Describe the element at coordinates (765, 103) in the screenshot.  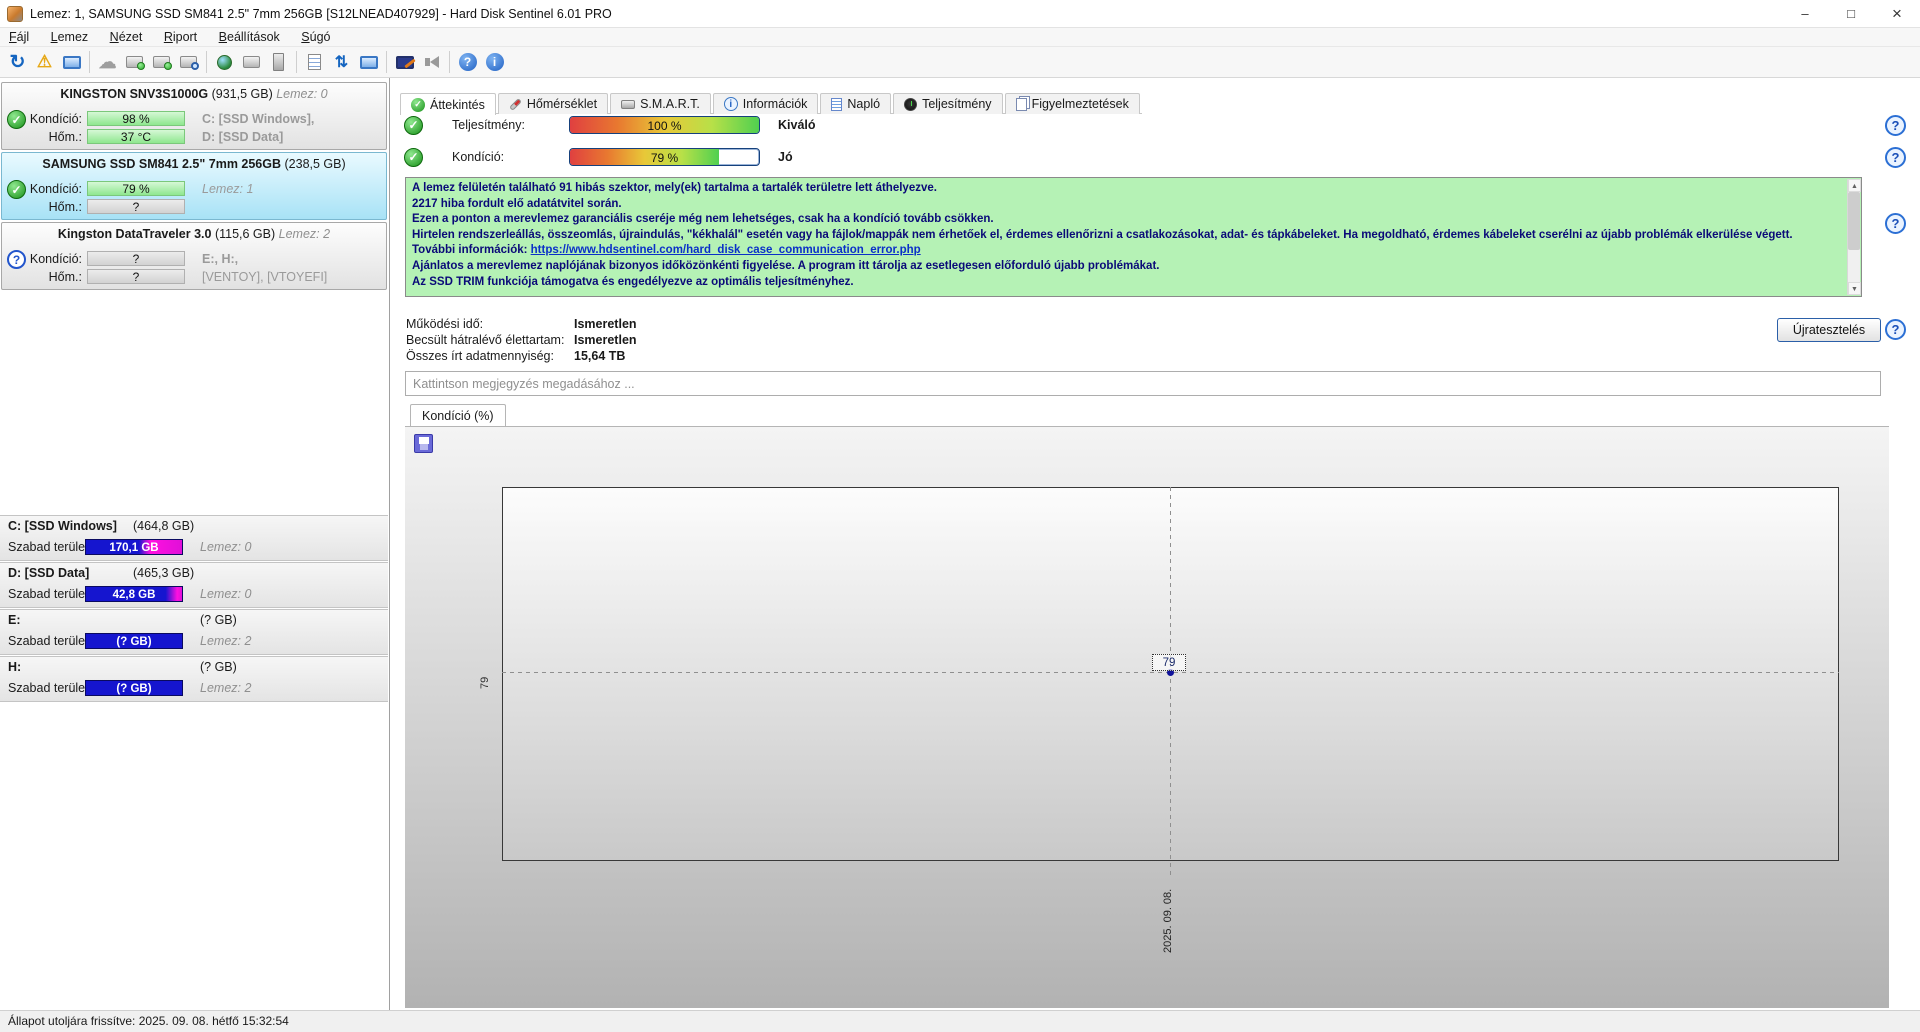
I see `tab-information: Információk` at that location.